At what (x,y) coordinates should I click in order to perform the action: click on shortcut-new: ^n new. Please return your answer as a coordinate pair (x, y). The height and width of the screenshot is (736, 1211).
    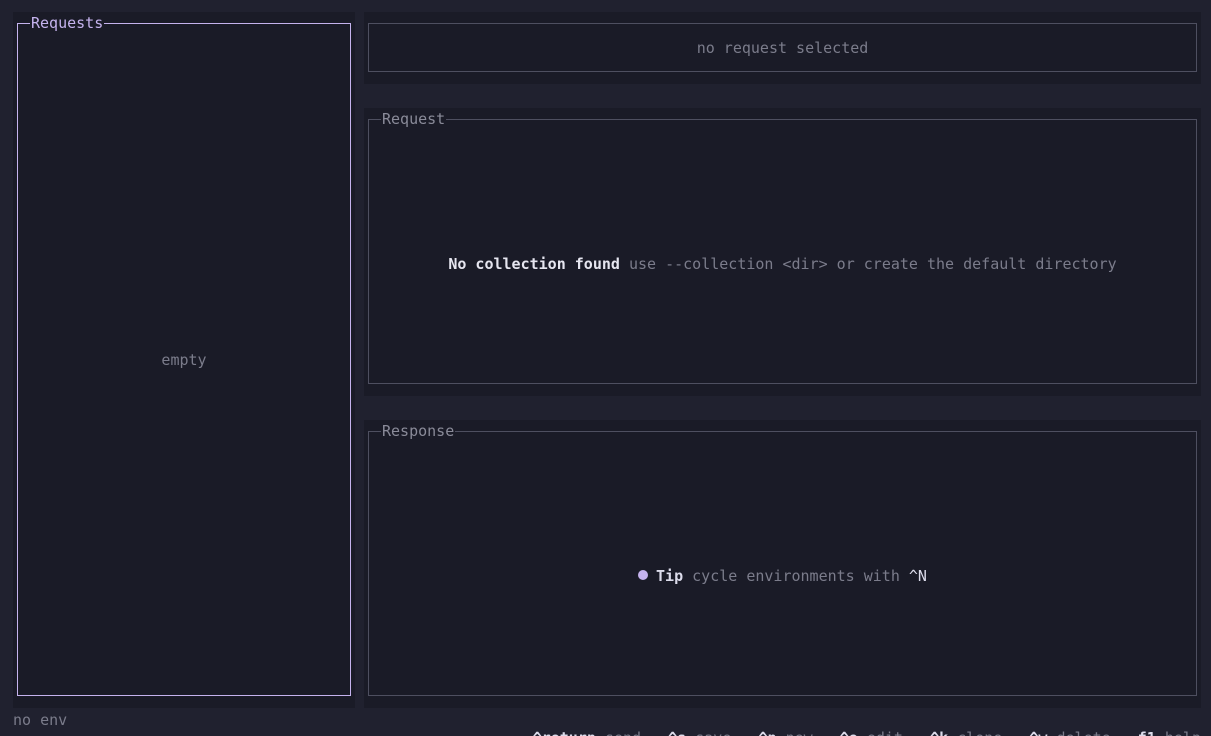
    Looking at the image, I should click on (785, 732).